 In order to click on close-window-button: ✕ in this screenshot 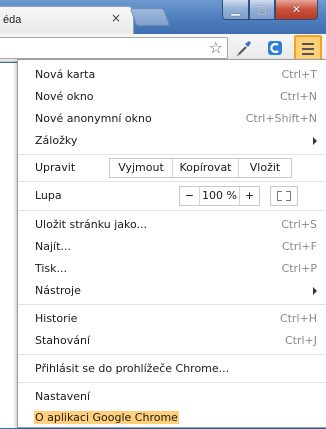, I will do `click(296, 10)`.